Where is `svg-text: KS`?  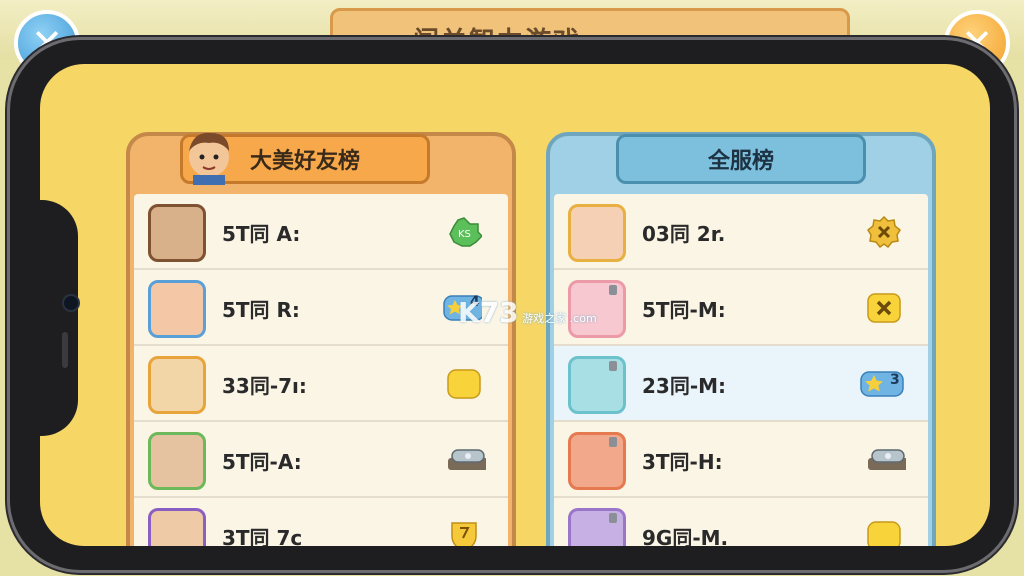
svg-text: KS is located at coordinates (464, 234).